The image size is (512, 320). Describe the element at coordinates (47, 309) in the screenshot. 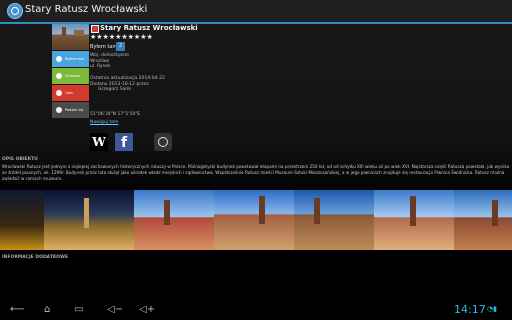

I see `home-icon: ⌂` at that location.